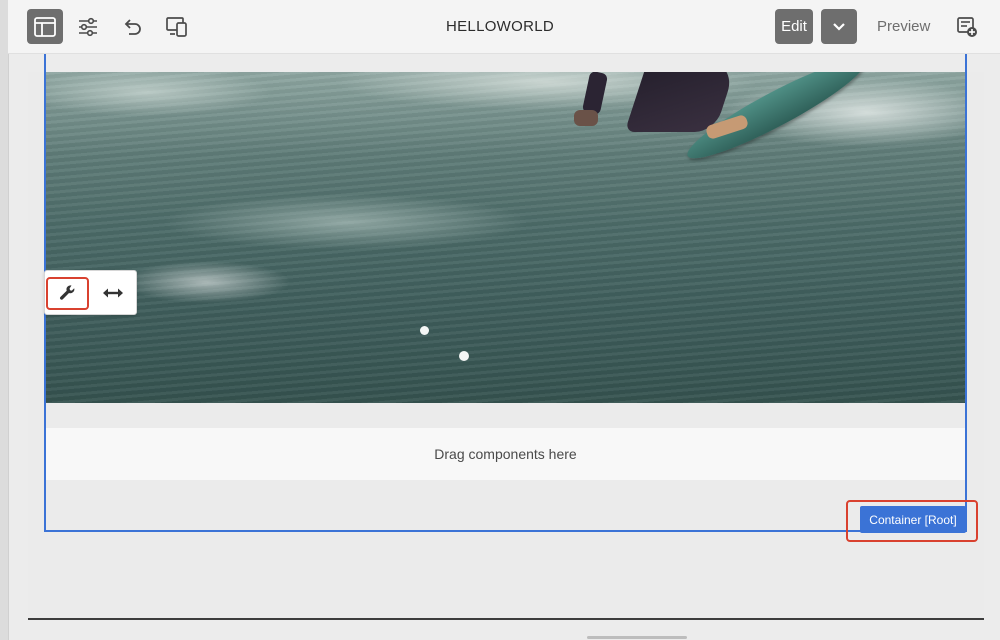 The width and height of the screenshot is (1000, 640). I want to click on annotation-icon, so click(967, 26).